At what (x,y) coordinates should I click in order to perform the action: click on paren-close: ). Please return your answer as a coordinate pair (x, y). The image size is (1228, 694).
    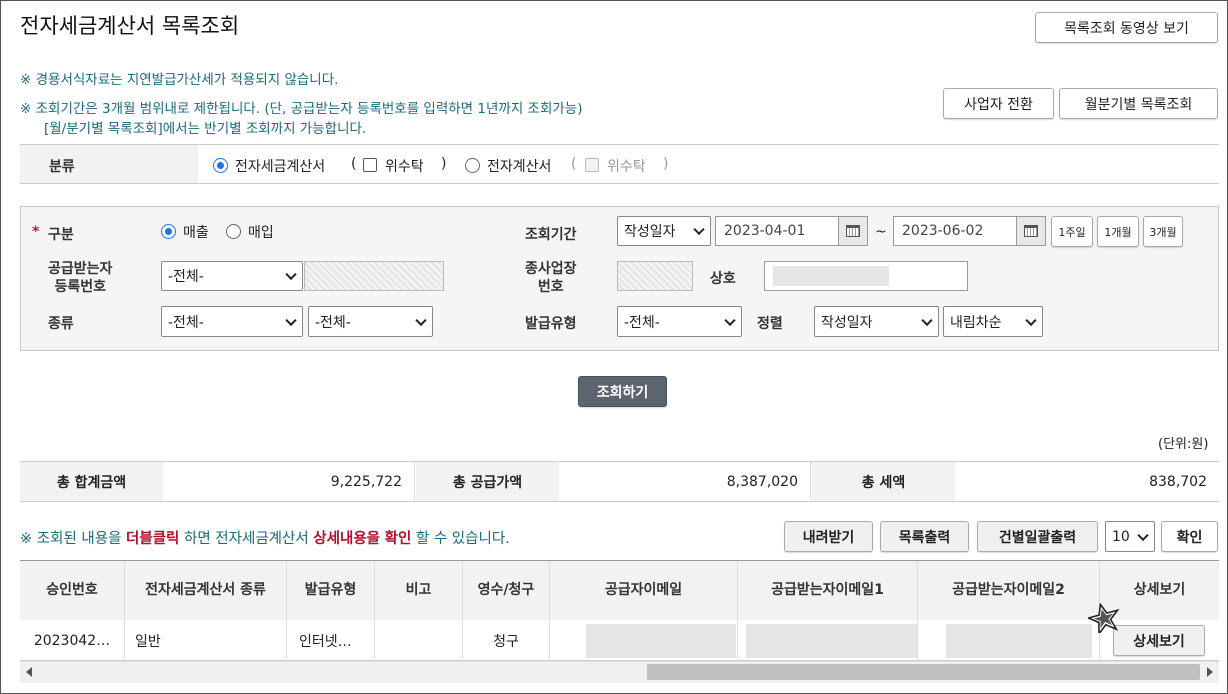
    Looking at the image, I should click on (444, 164).